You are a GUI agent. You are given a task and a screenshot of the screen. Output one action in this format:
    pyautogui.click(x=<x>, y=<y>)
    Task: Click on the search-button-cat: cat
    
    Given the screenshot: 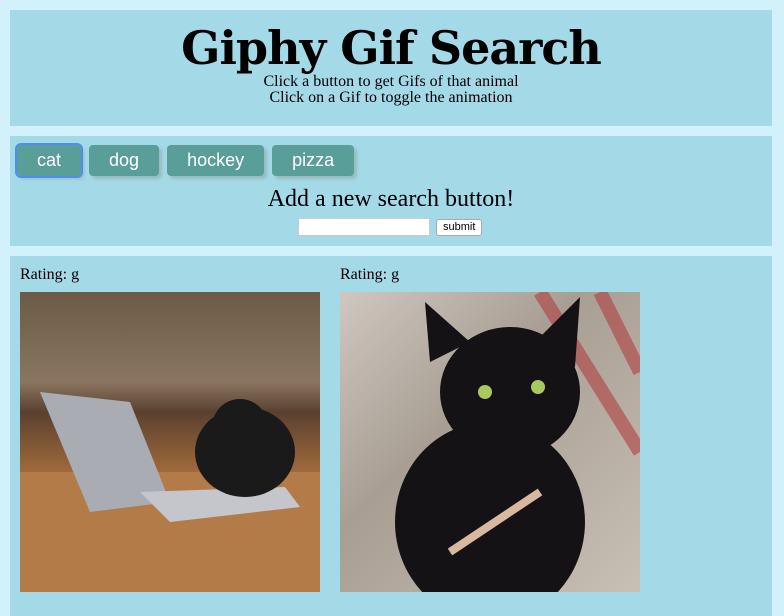 What is the action you would take?
    pyautogui.click(x=49, y=160)
    